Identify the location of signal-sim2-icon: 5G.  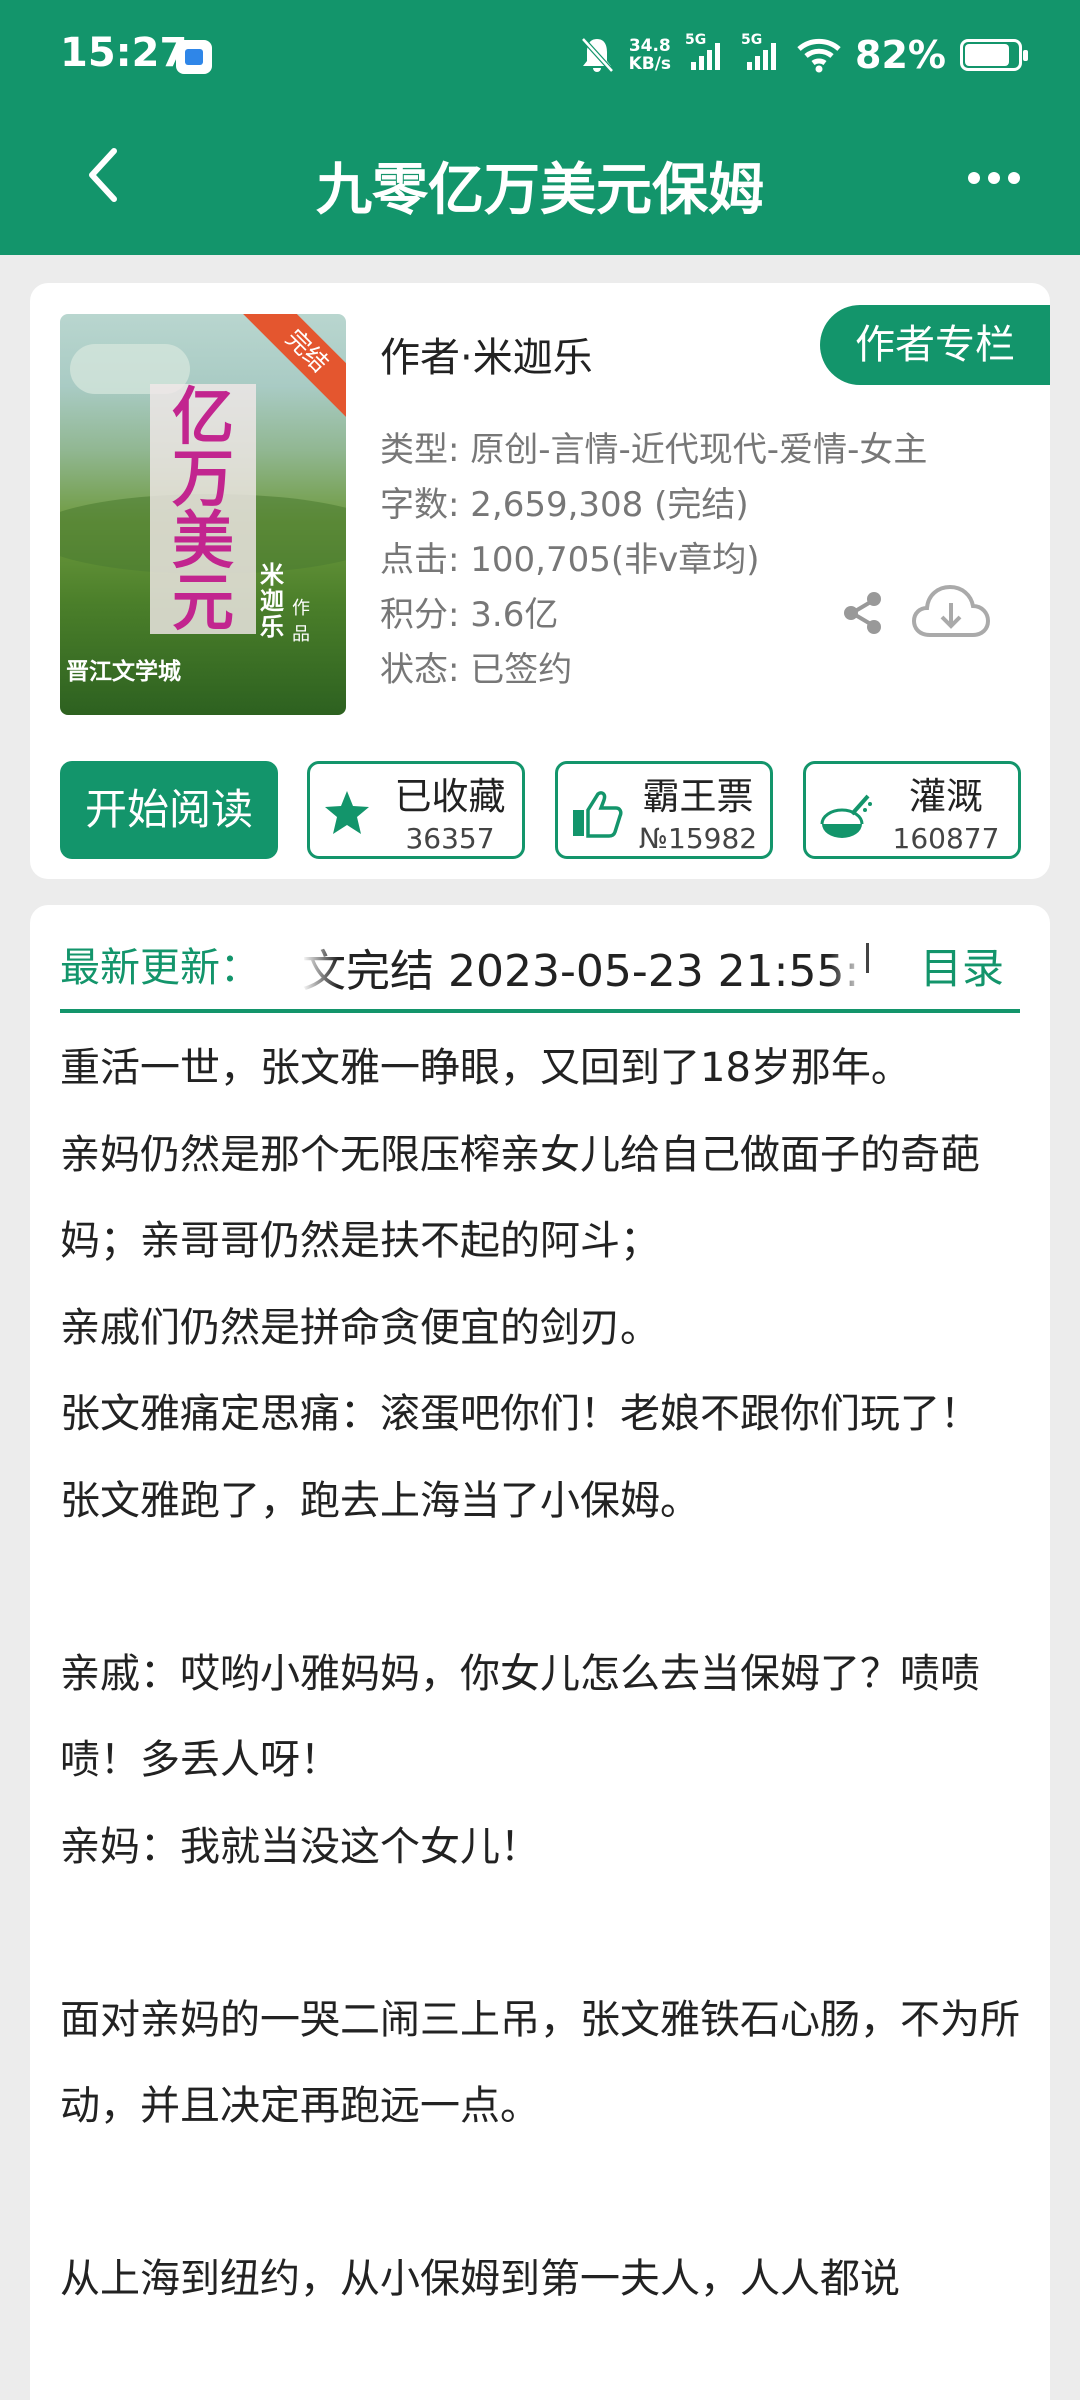
(762, 51).